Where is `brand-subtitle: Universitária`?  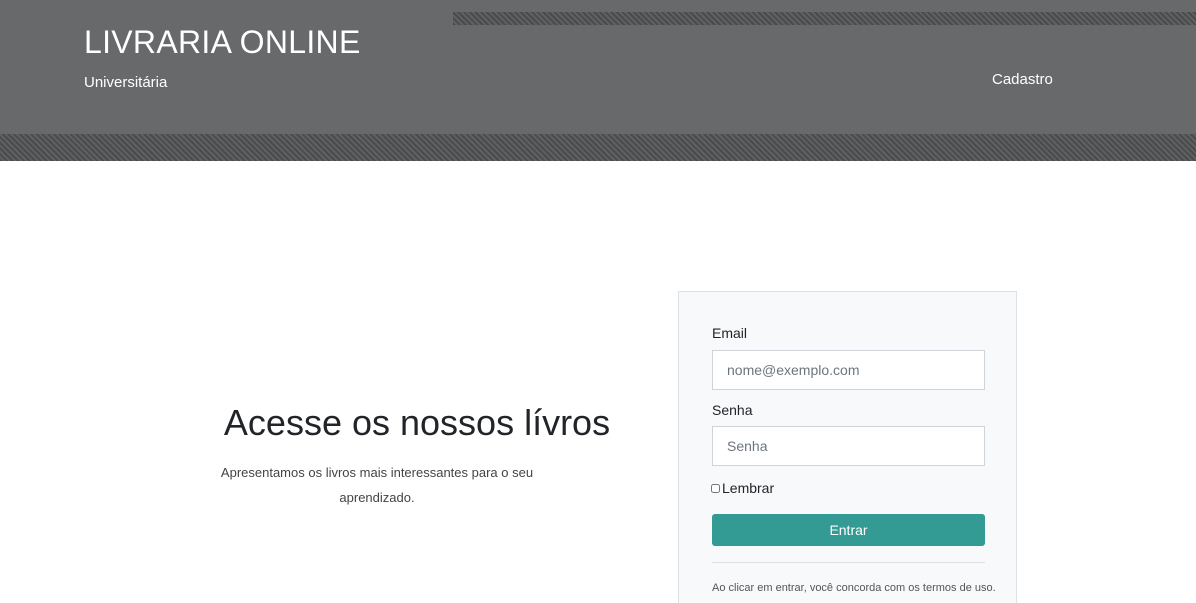 brand-subtitle: Universitária is located at coordinates (126, 82).